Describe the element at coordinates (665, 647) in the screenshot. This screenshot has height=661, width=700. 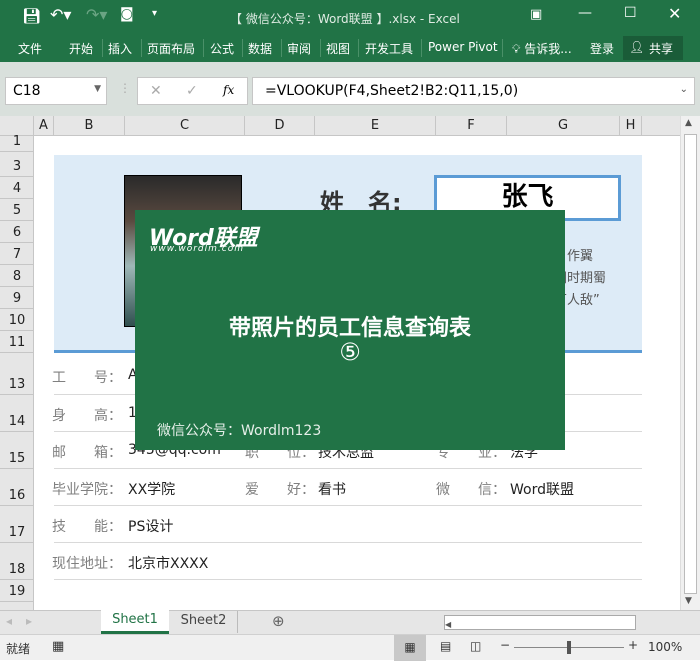
I see `zoom-level: 100%` at that location.